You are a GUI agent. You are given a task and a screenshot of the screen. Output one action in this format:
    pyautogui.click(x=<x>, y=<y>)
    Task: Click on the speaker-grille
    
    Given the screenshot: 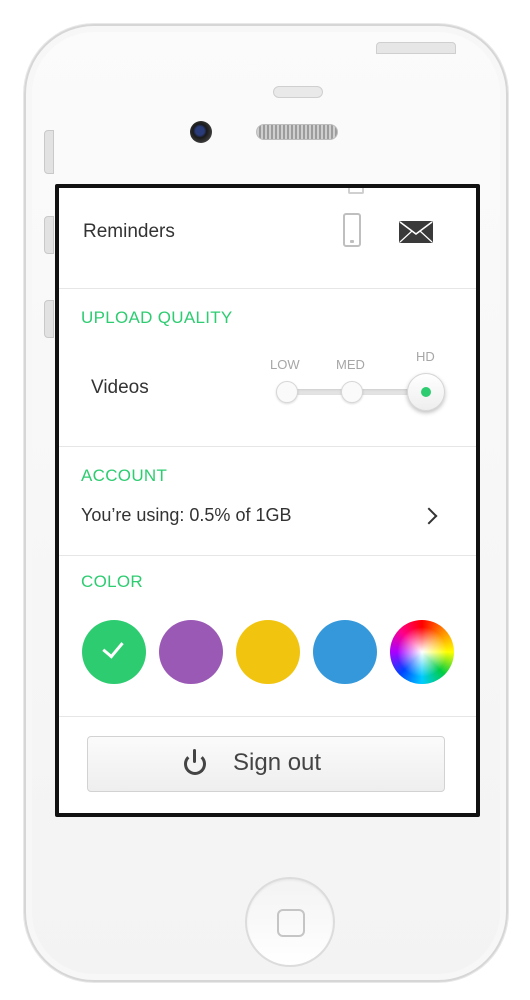 What is the action you would take?
    pyautogui.click(x=297, y=132)
    